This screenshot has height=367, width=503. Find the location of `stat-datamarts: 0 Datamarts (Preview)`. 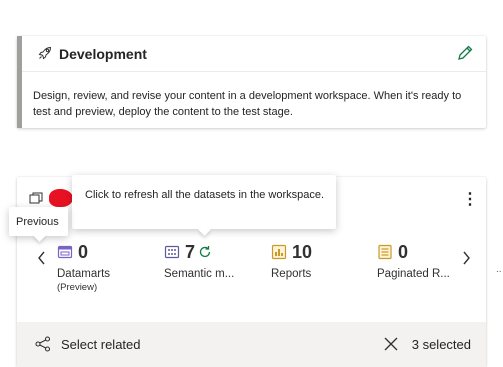

stat-datamarts: 0 Datamarts (Preview) is located at coordinates (107, 267).